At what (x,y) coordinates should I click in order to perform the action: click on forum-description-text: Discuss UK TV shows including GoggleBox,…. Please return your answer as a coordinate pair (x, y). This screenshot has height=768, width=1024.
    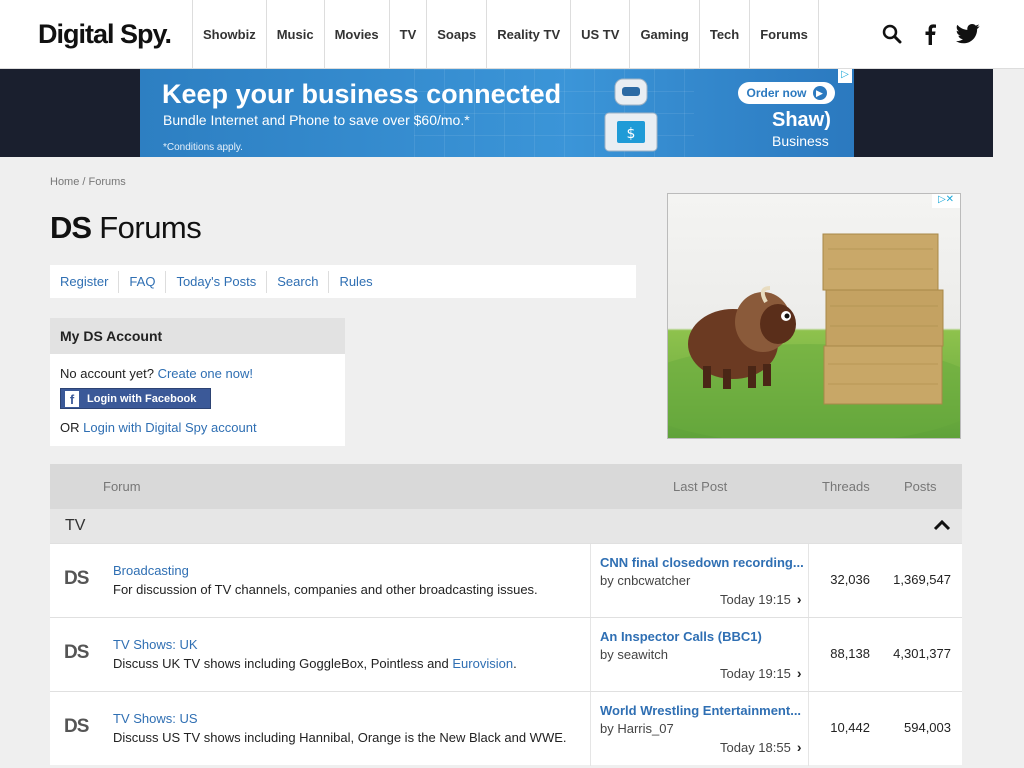
    Looking at the image, I should click on (283, 663).